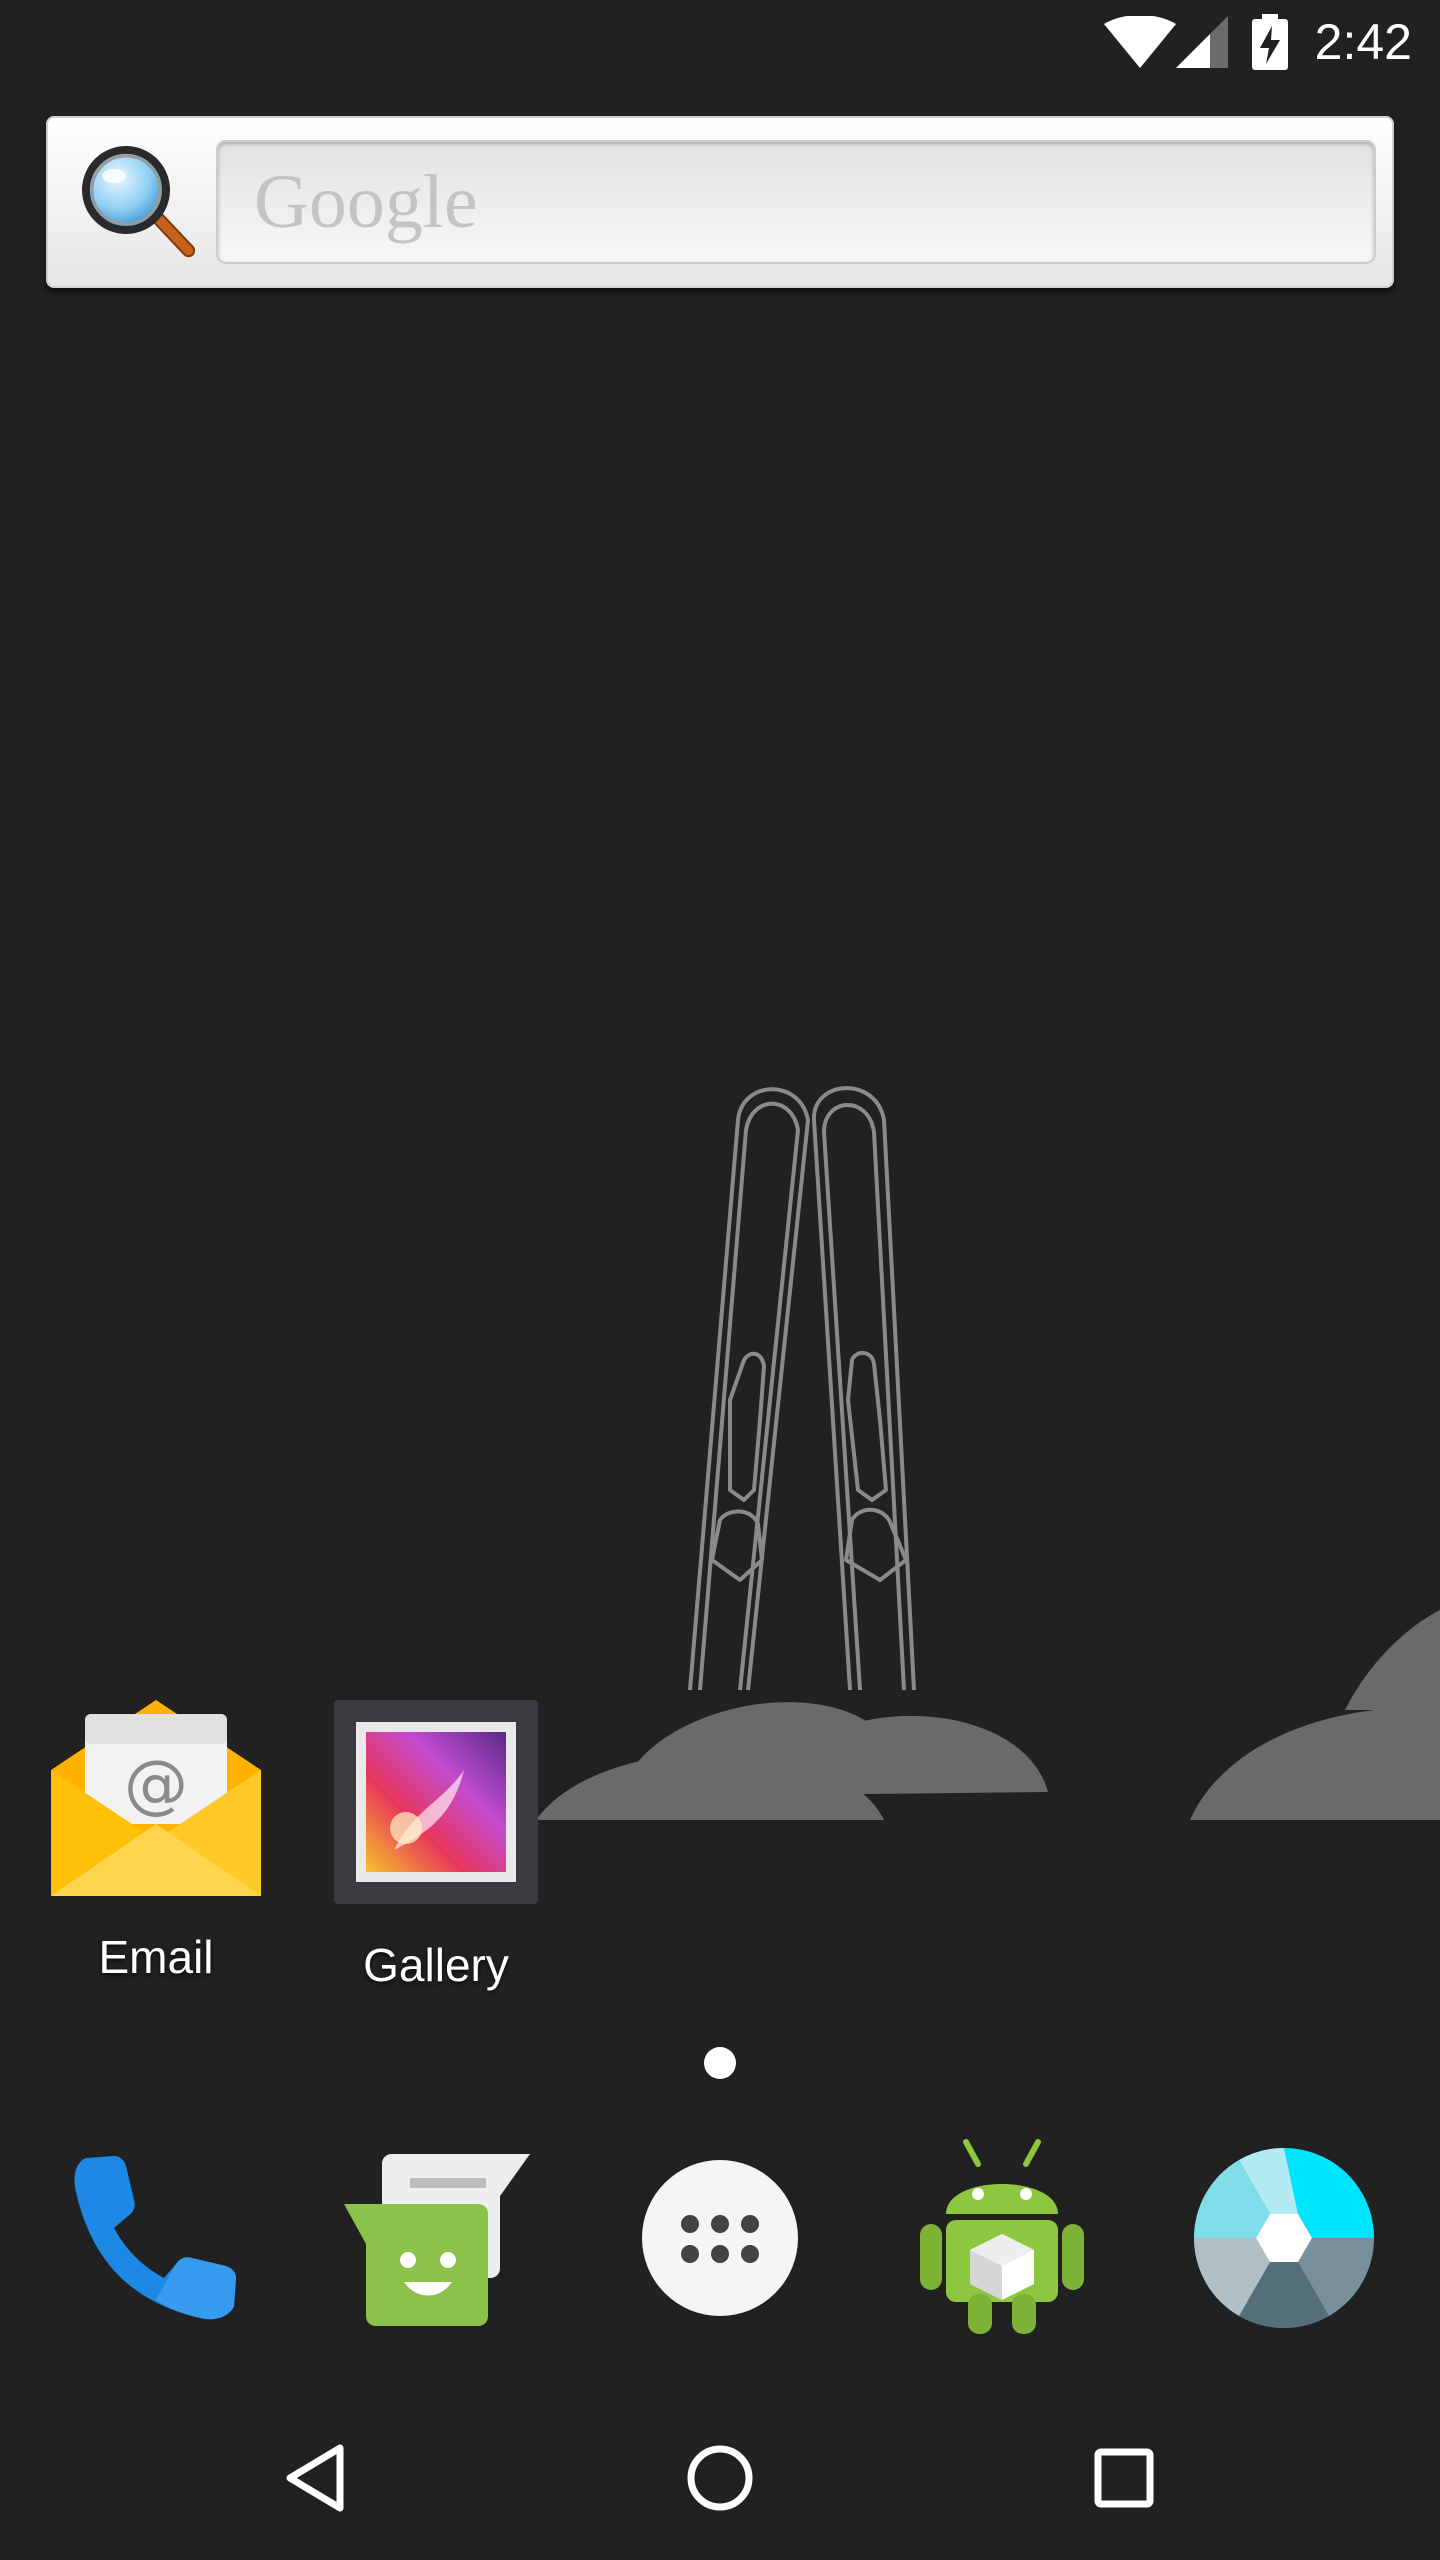 Image resolution: width=1440 pixels, height=2560 pixels. I want to click on google-search-widget: Google, so click(720, 202).